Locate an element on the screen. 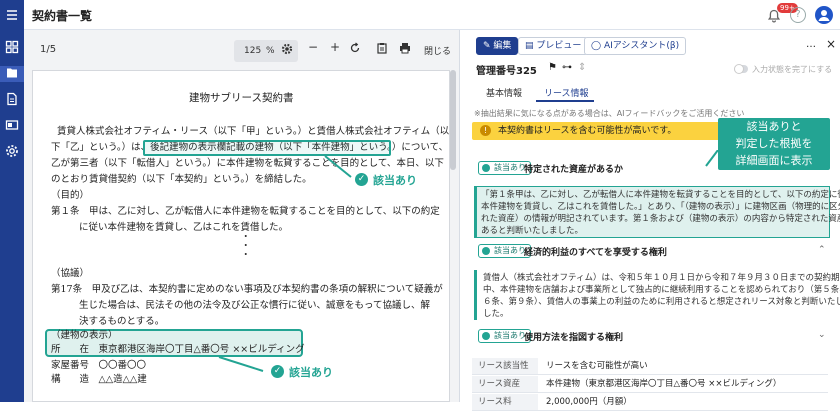 Image resolution: width=840 pixels, height=411 pixels. zoom-value: 125 is located at coordinates (253, 51).